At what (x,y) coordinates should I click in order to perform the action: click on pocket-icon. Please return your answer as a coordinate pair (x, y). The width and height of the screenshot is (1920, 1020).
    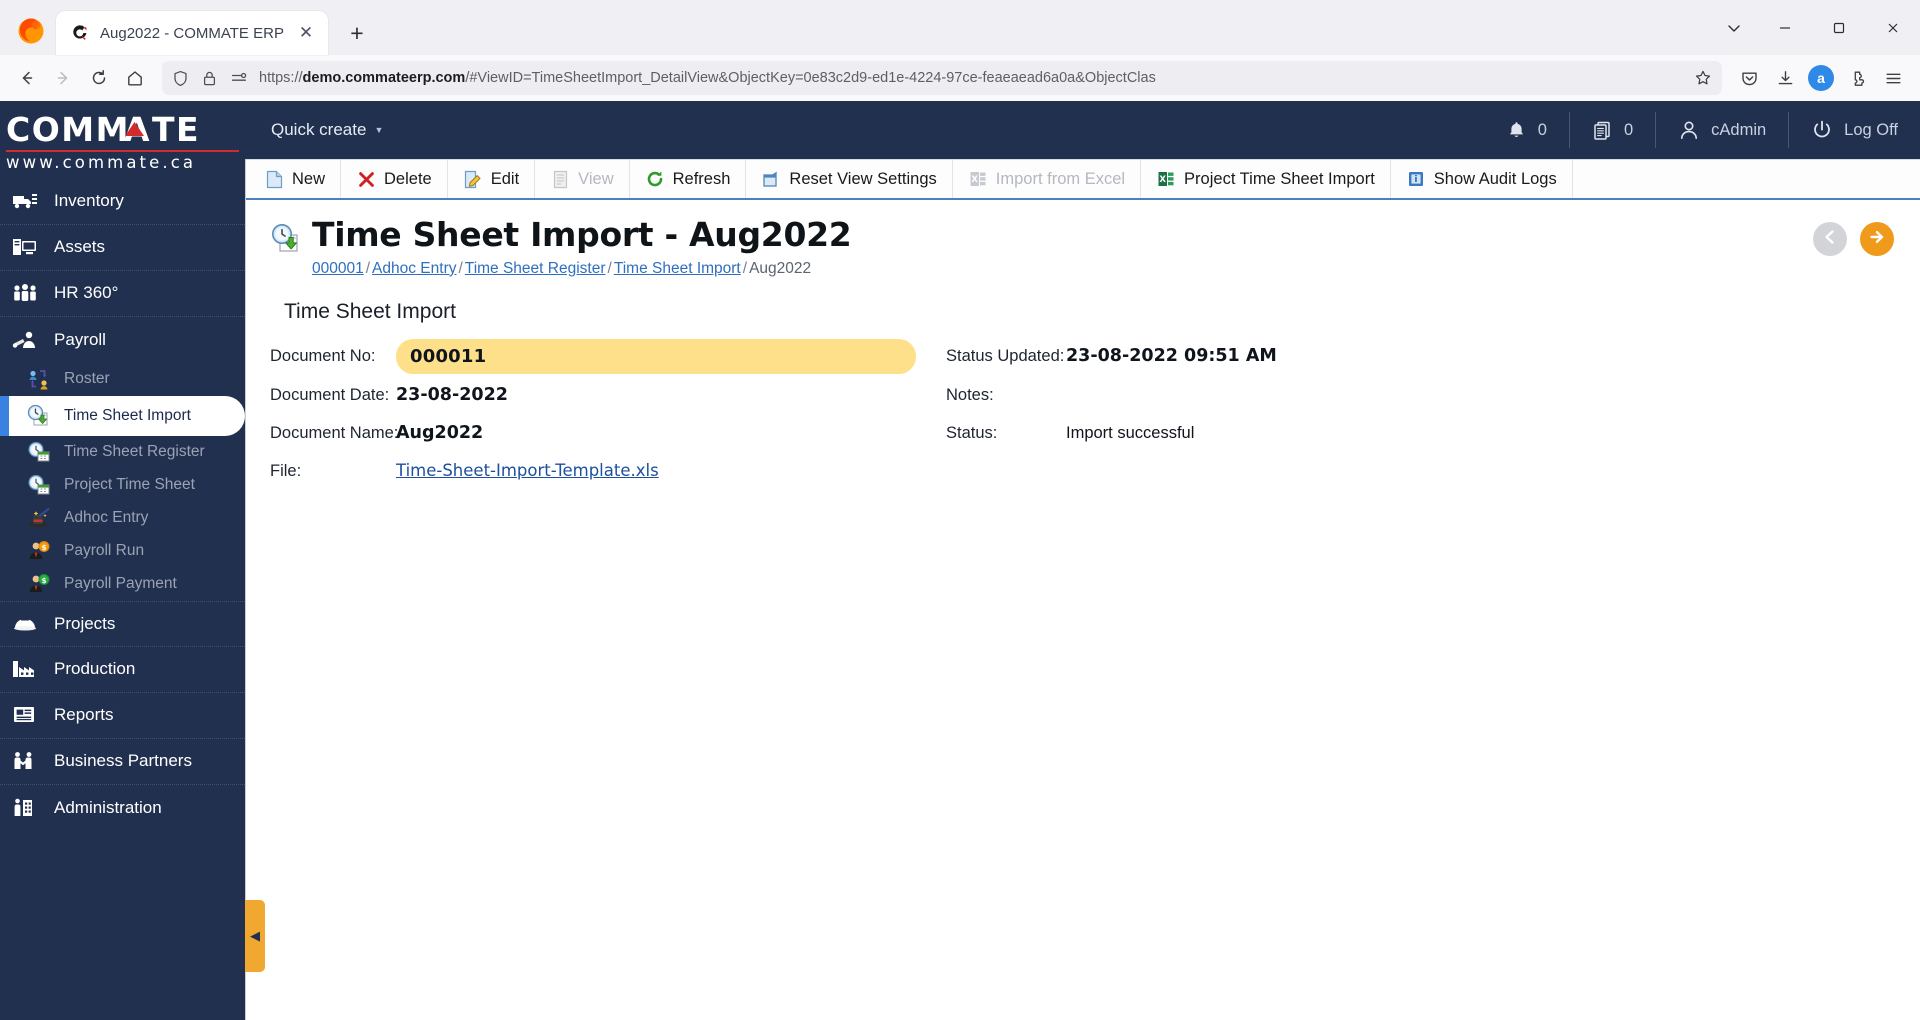
    Looking at the image, I should click on (1749, 78).